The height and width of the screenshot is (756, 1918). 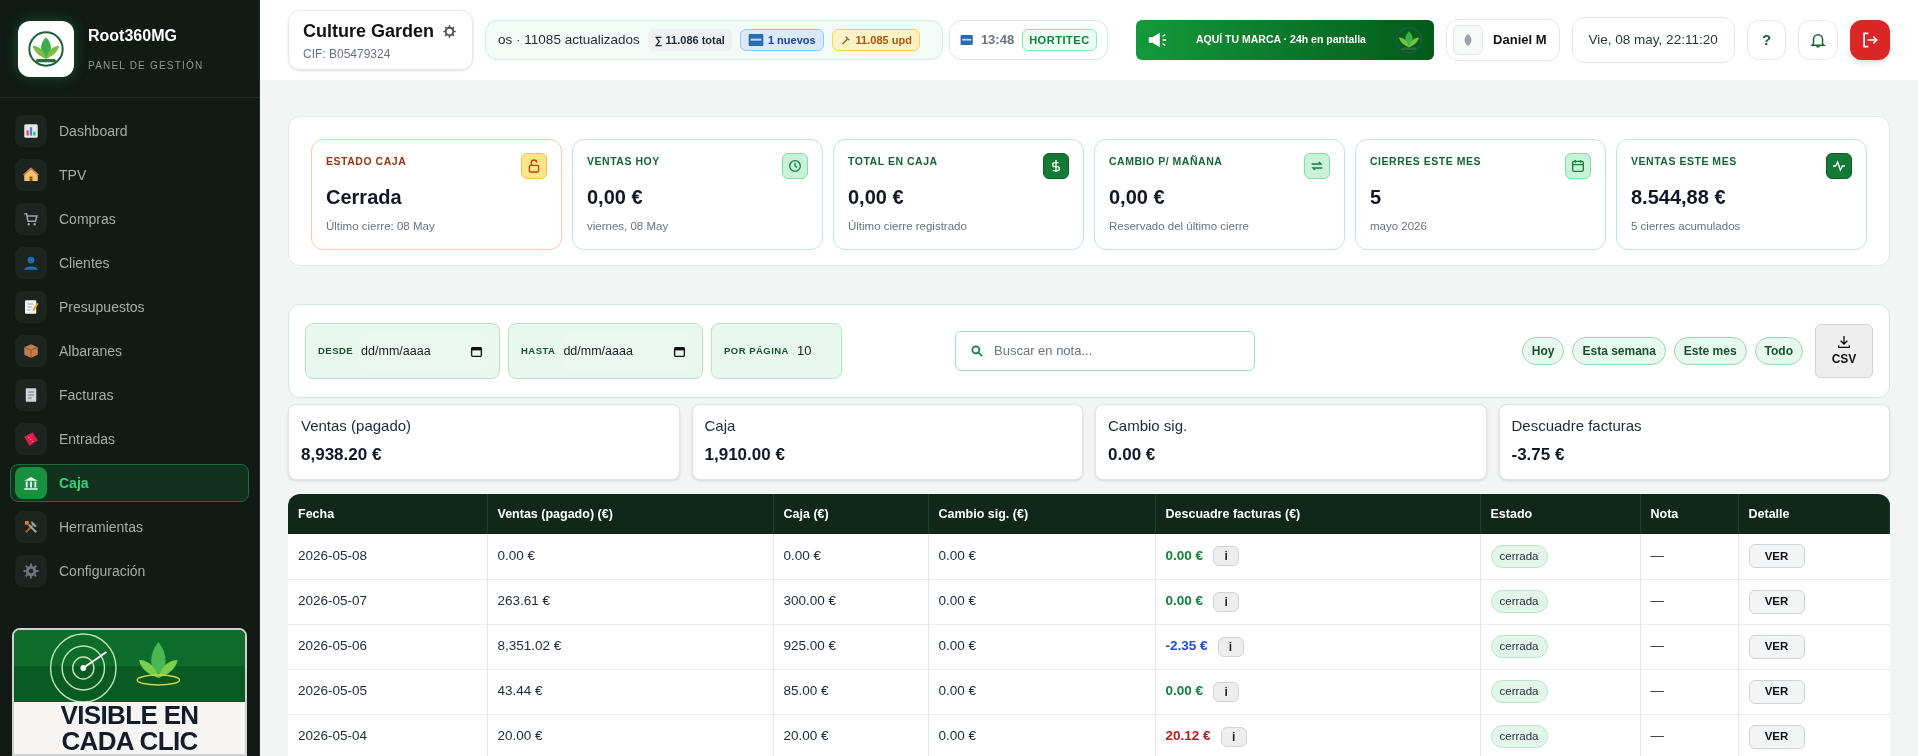 I want to click on column-header: Ventas (pagado) (€), so click(x=630, y=514).